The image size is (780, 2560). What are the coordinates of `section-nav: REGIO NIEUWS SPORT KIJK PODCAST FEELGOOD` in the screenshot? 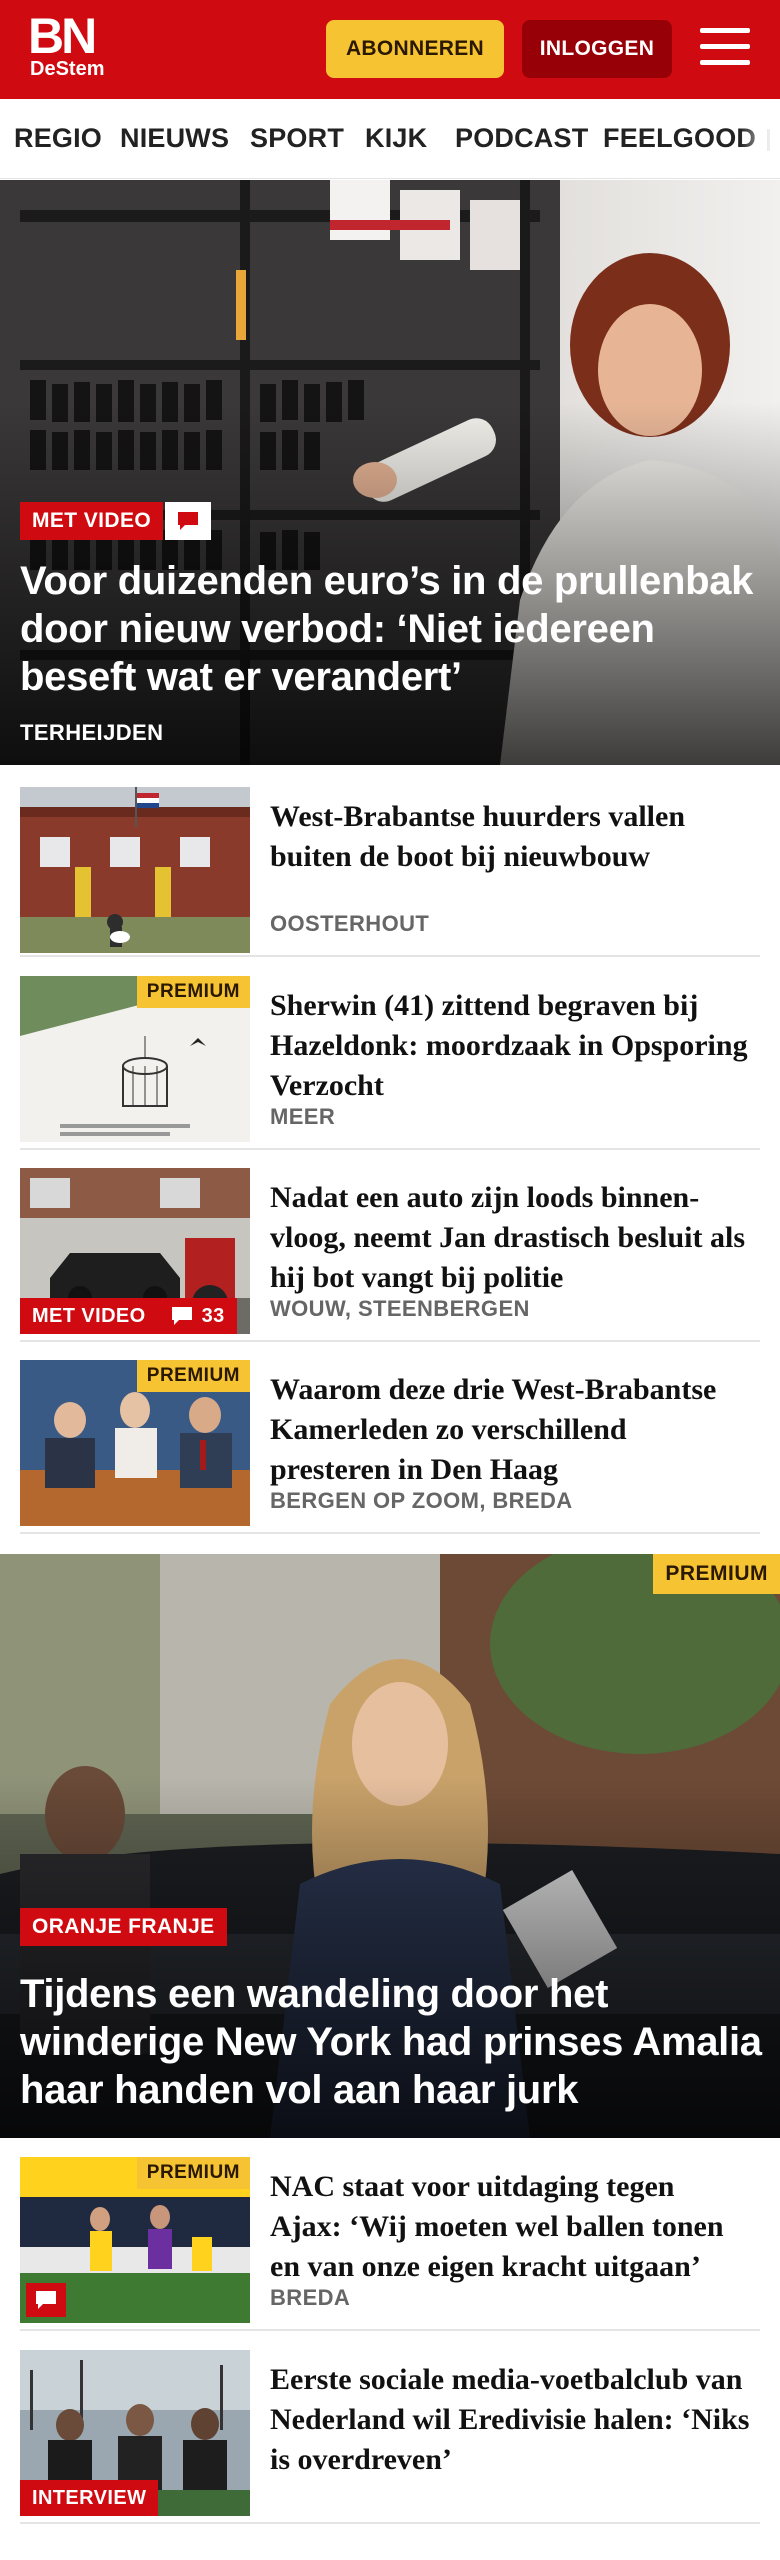 It's located at (390, 139).